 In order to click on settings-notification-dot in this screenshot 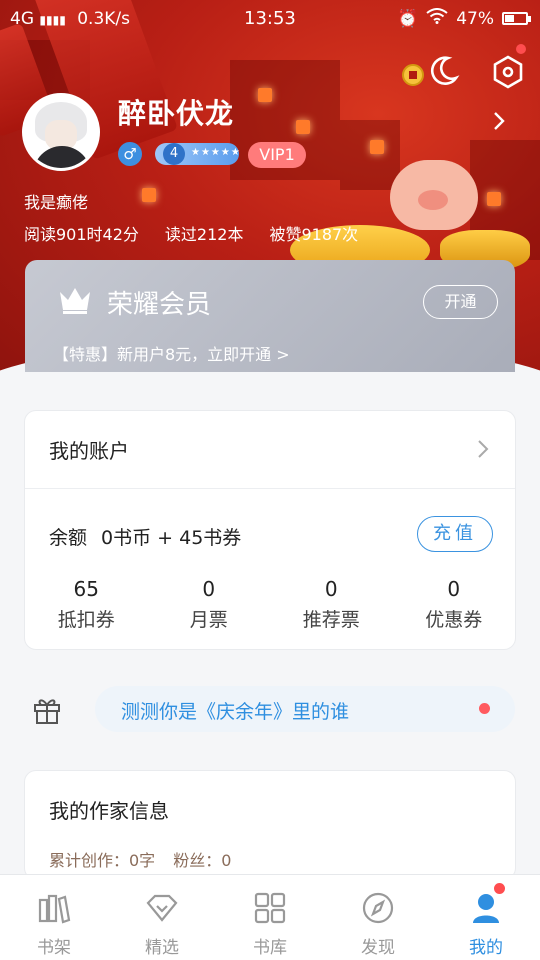, I will do `click(521, 49)`.